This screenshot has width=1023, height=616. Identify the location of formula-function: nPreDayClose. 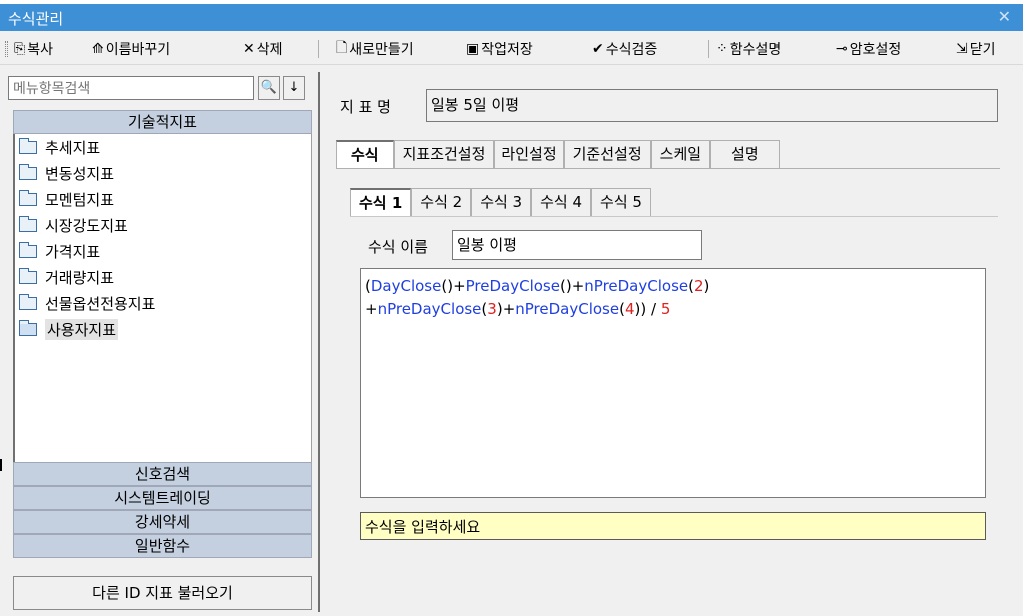
(567, 309).